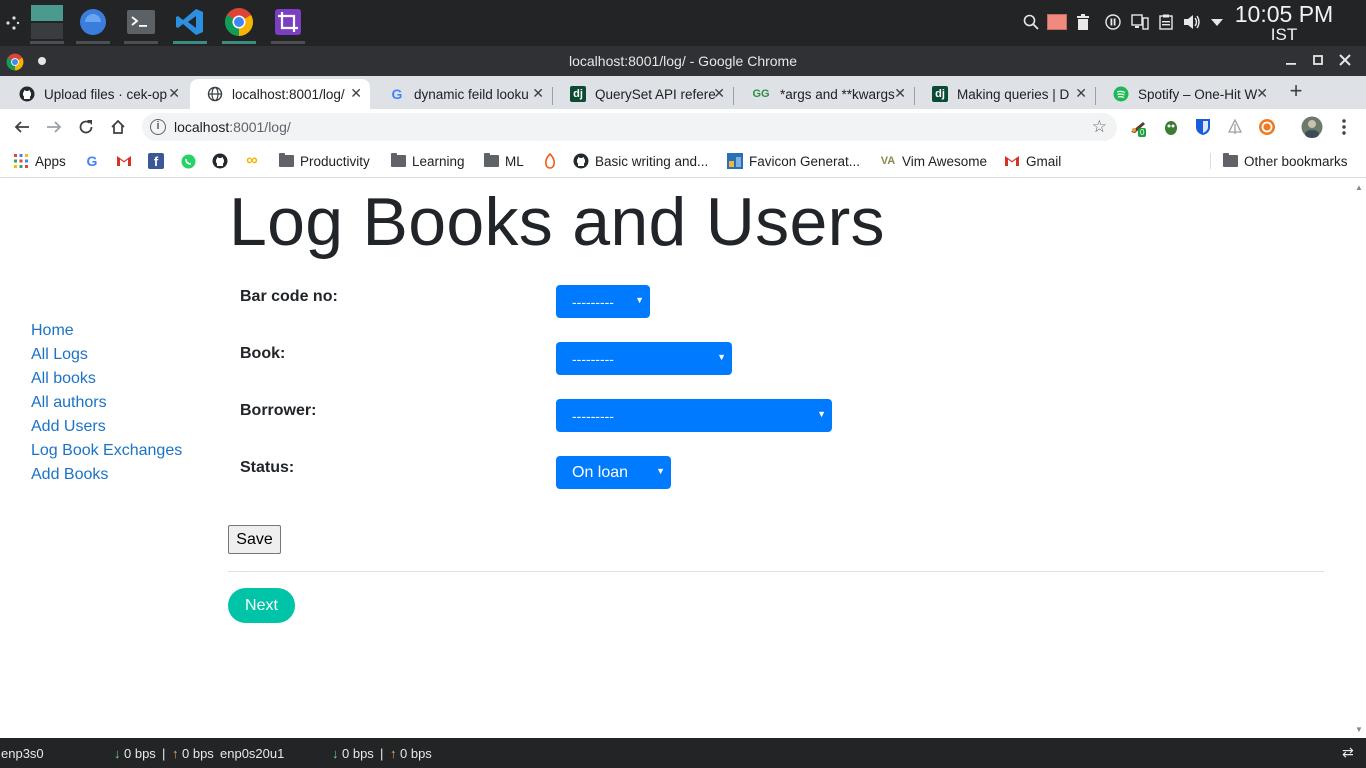  I want to click on forward-button, so click(54, 127).